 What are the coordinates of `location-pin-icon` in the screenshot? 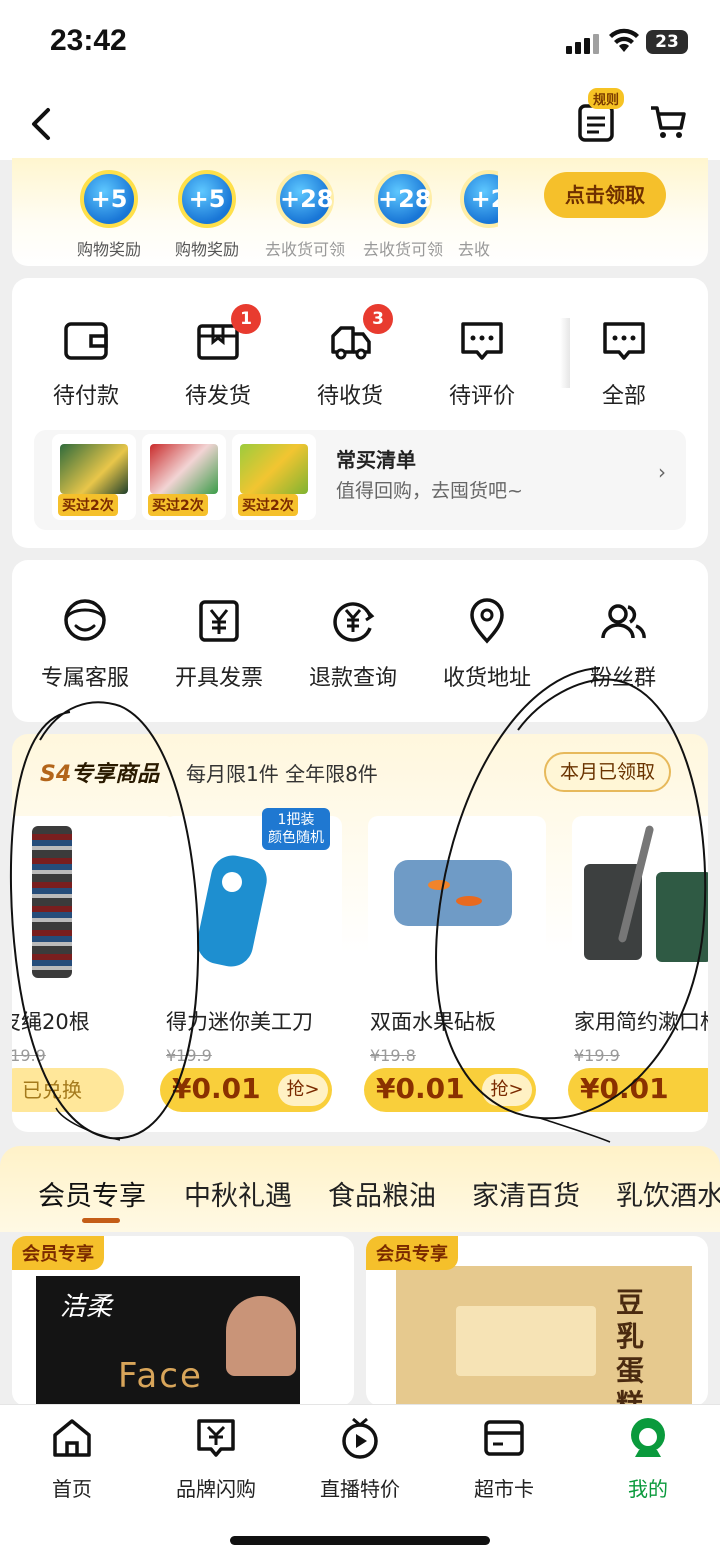 It's located at (487, 621).